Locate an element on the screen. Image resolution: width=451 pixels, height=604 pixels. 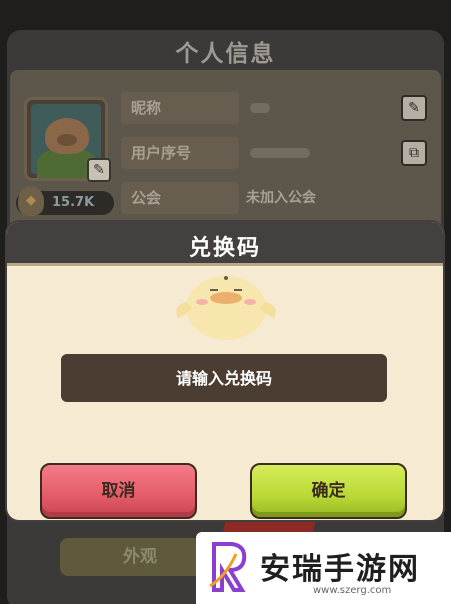
nickname-label: 昵称 is located at coordinates (180, 108).